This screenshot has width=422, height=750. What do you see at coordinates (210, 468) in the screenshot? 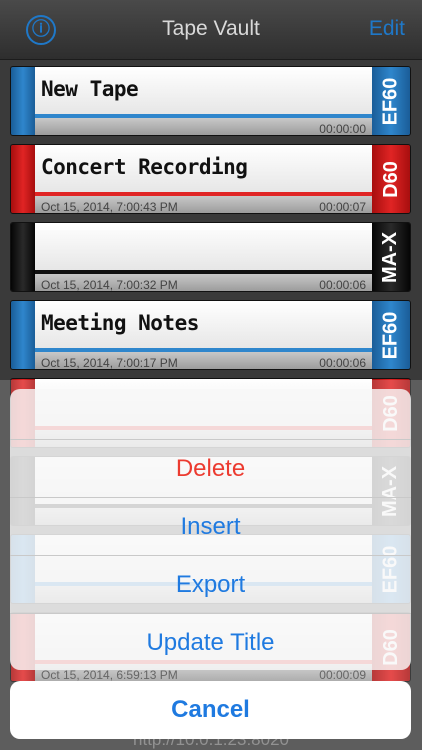
I see `delete-button: Delete` at bounding box center [210, 468].